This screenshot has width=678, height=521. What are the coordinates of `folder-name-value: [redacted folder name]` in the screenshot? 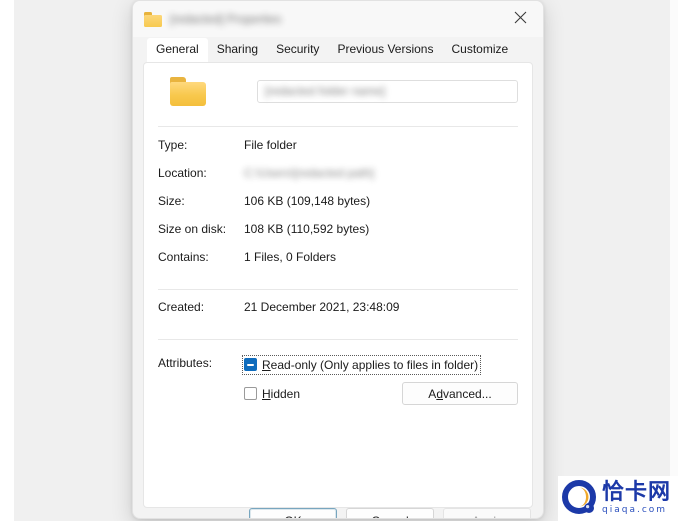 It's located at (325, 91).